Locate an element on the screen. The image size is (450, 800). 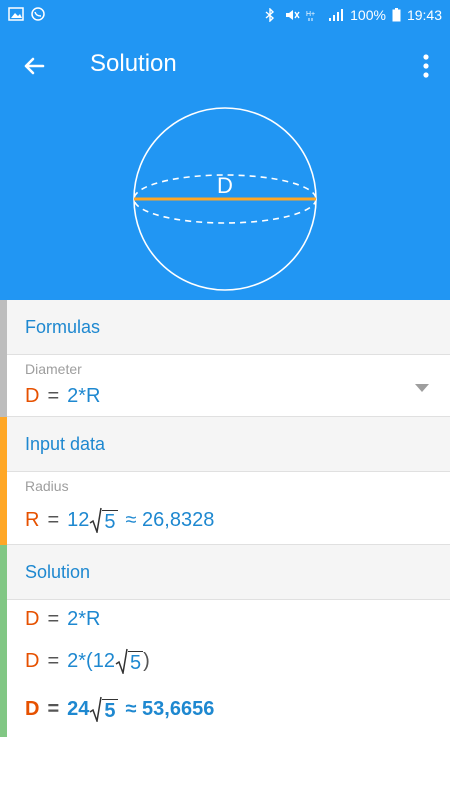
solution-color-bar is located at coordinates (3, 641).